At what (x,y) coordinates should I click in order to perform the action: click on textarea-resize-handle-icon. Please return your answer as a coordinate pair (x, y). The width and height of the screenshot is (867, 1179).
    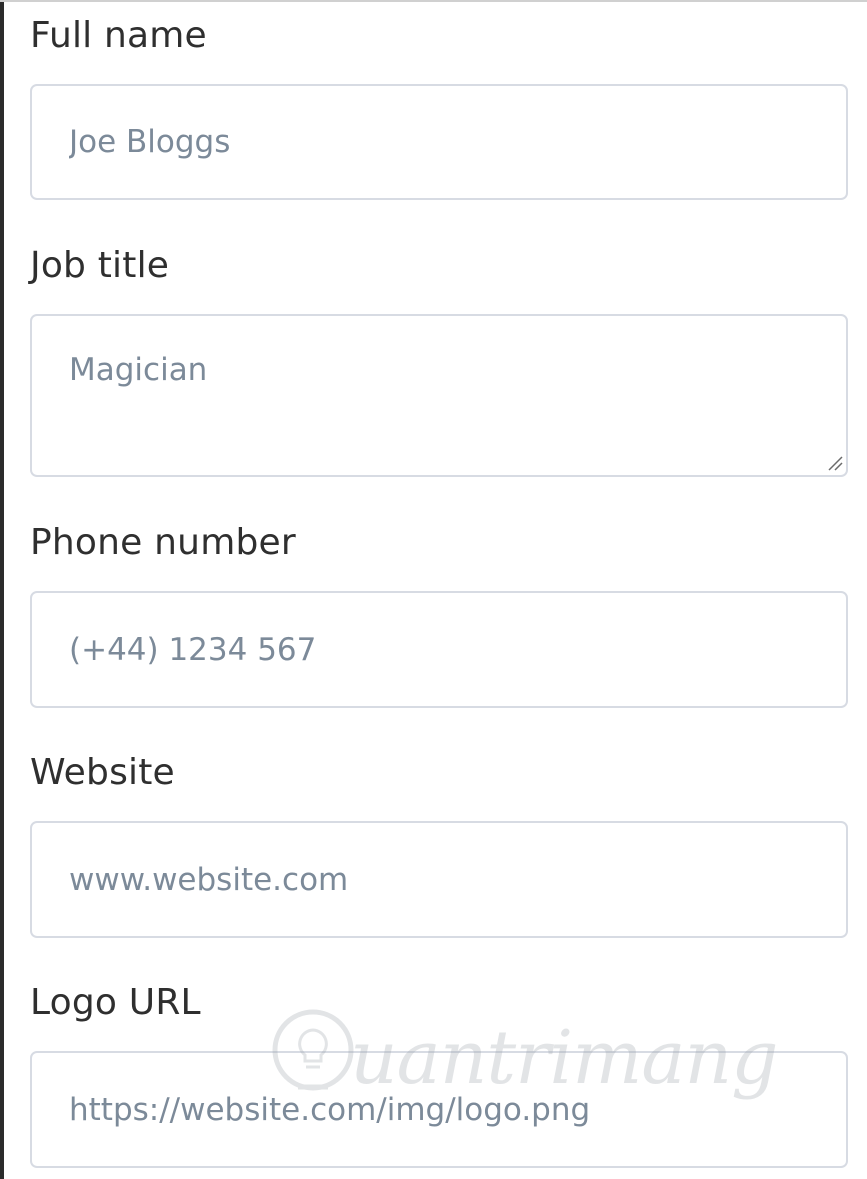
    Looking at the image, I should click on (835, 463).